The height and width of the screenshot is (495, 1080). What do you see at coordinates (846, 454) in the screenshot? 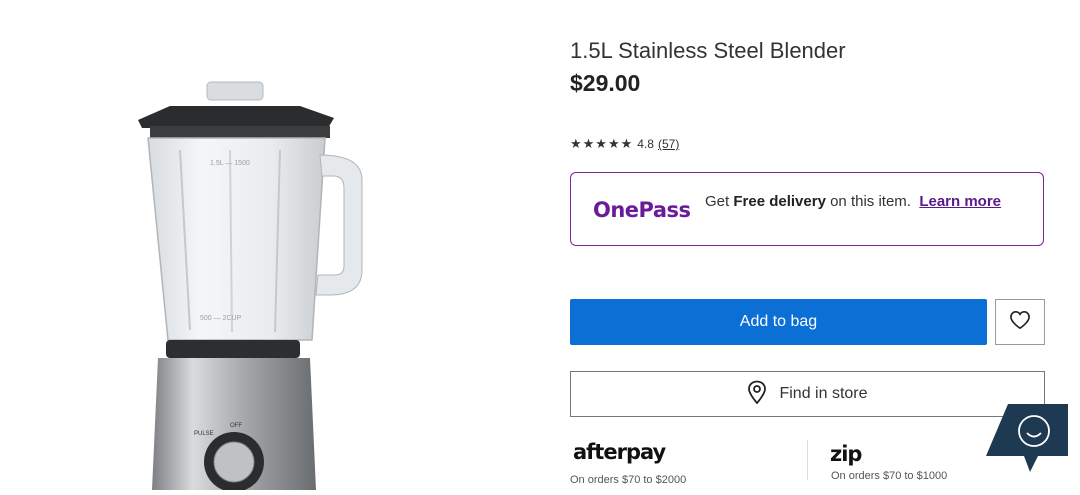
I see `zip-logo: zip` at bounding box center [846, 454].